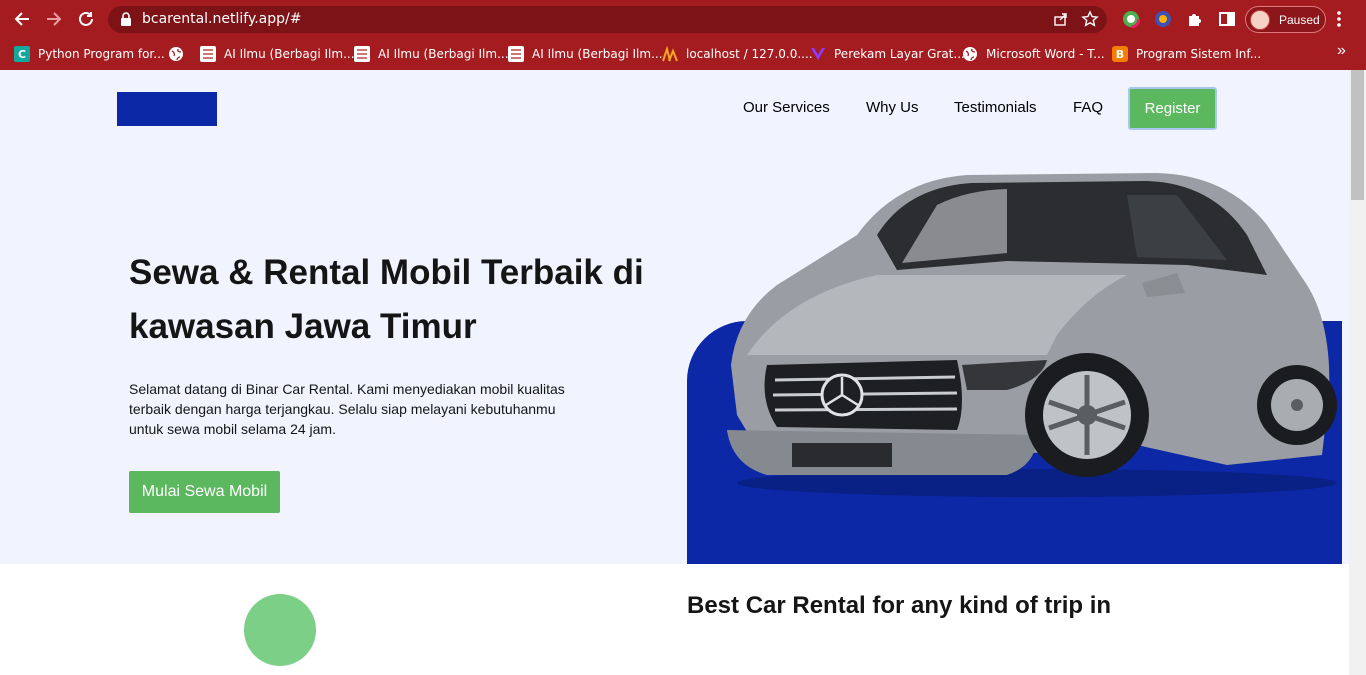 This screenshot has height=675, width=1366. I want to click on more-menu-icon, so click(1339, 21).